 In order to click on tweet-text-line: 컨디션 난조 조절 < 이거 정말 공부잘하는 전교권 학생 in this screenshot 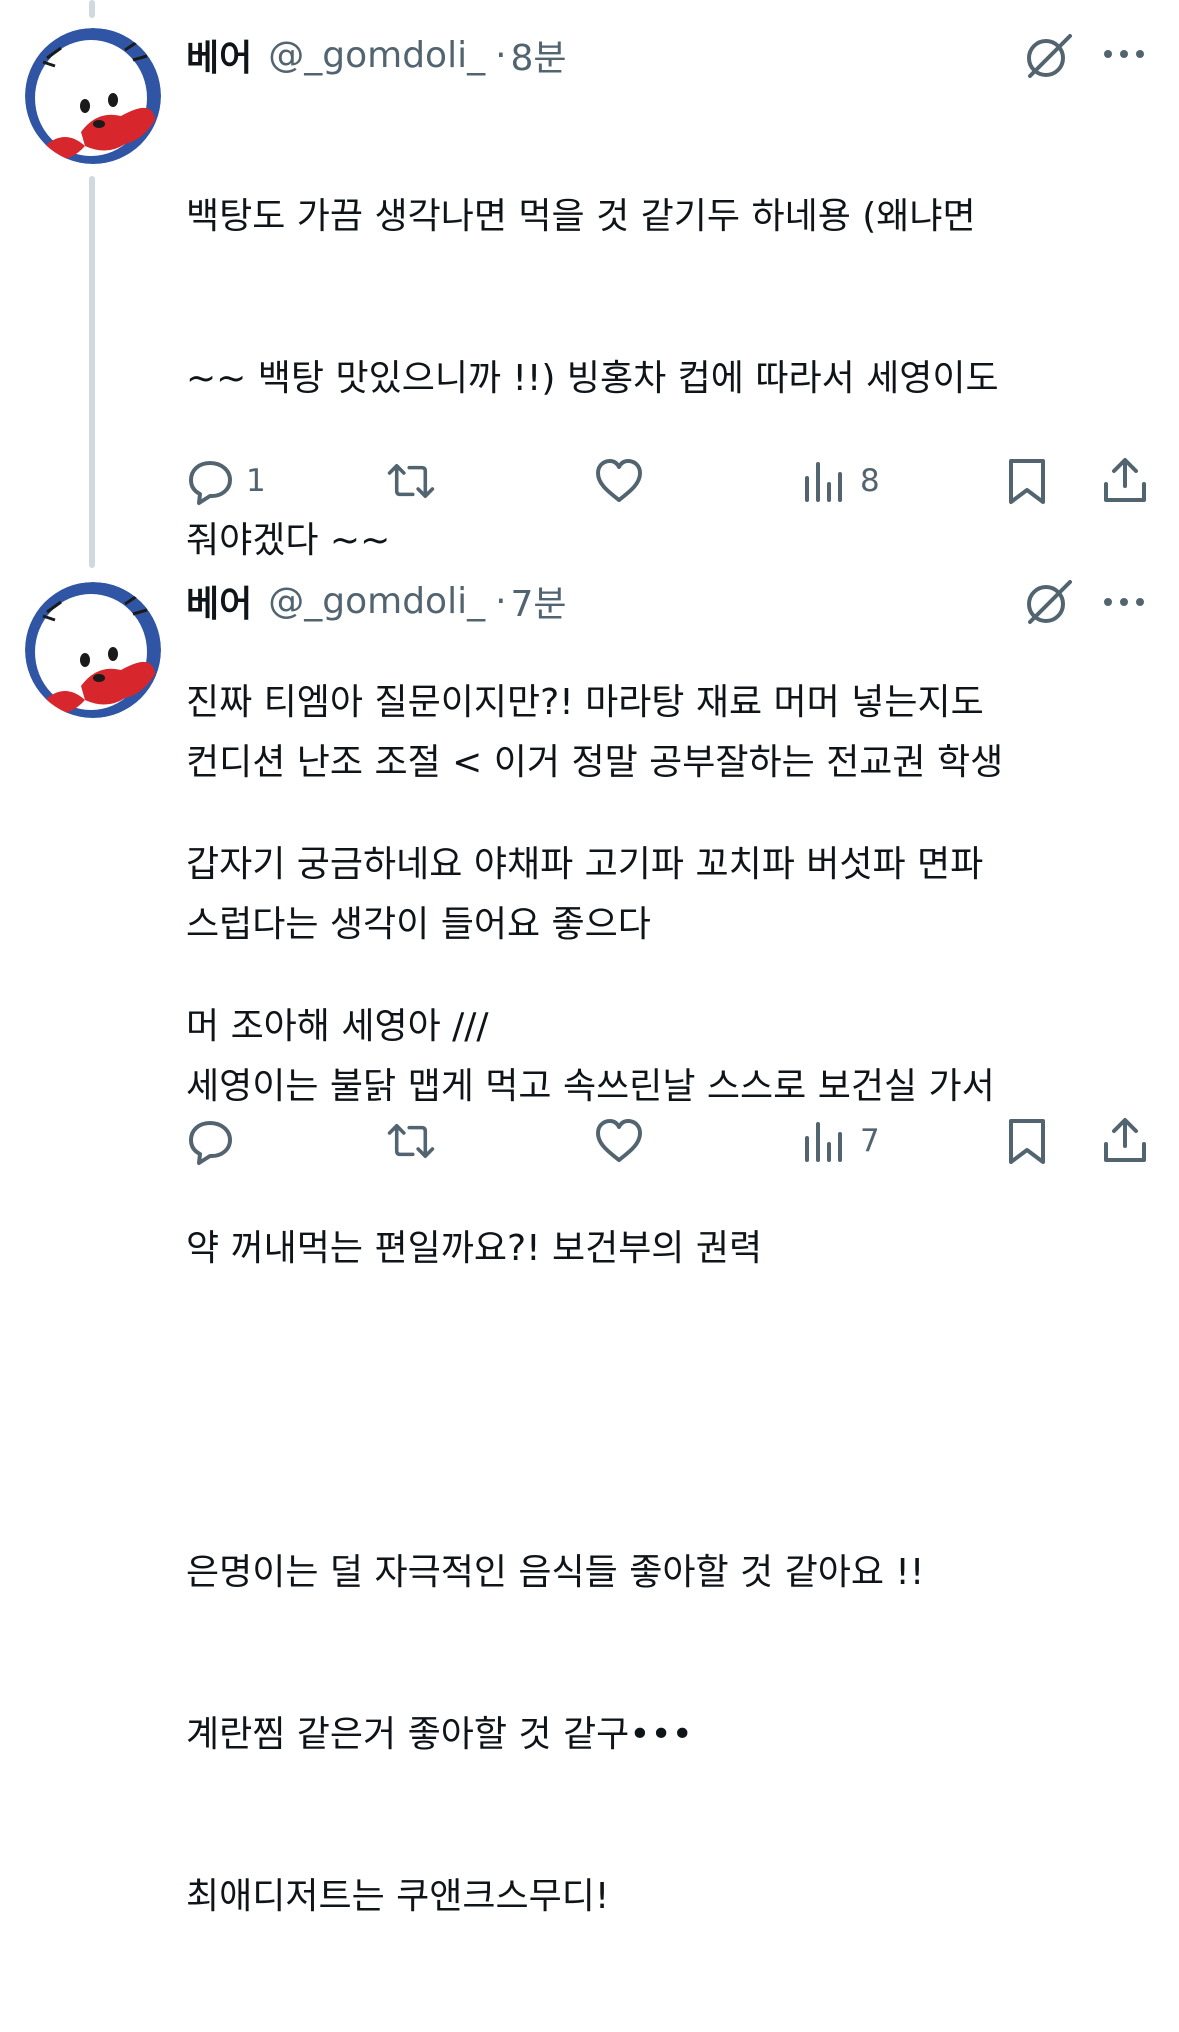, I will do `click(595, 762)`.